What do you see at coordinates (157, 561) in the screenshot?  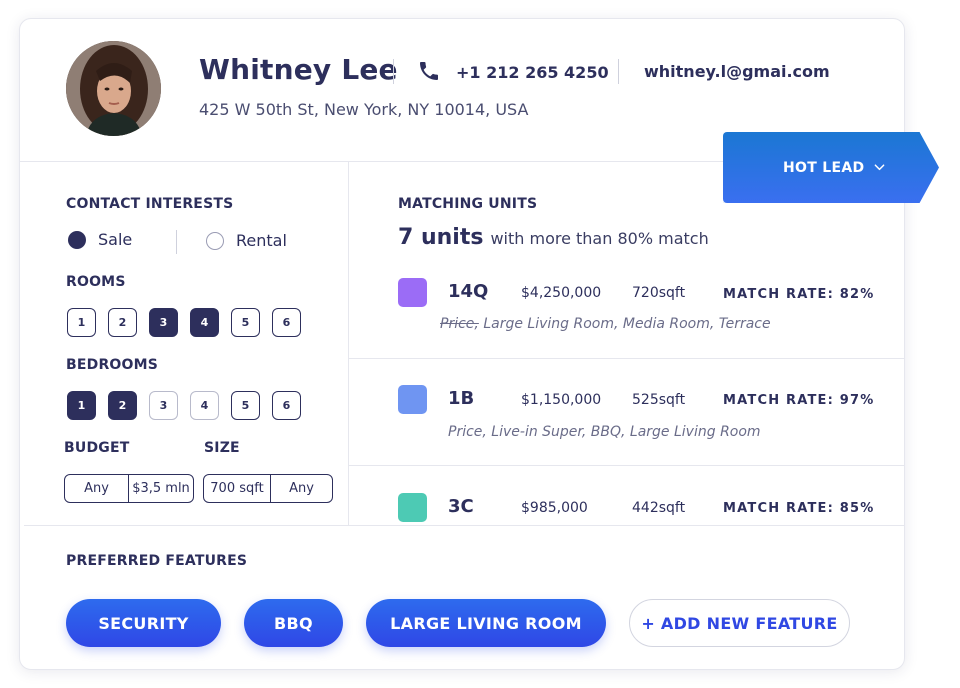 I see `preferred-features-label: PREFERRED FEATURES` at bounding box center [157, 561].